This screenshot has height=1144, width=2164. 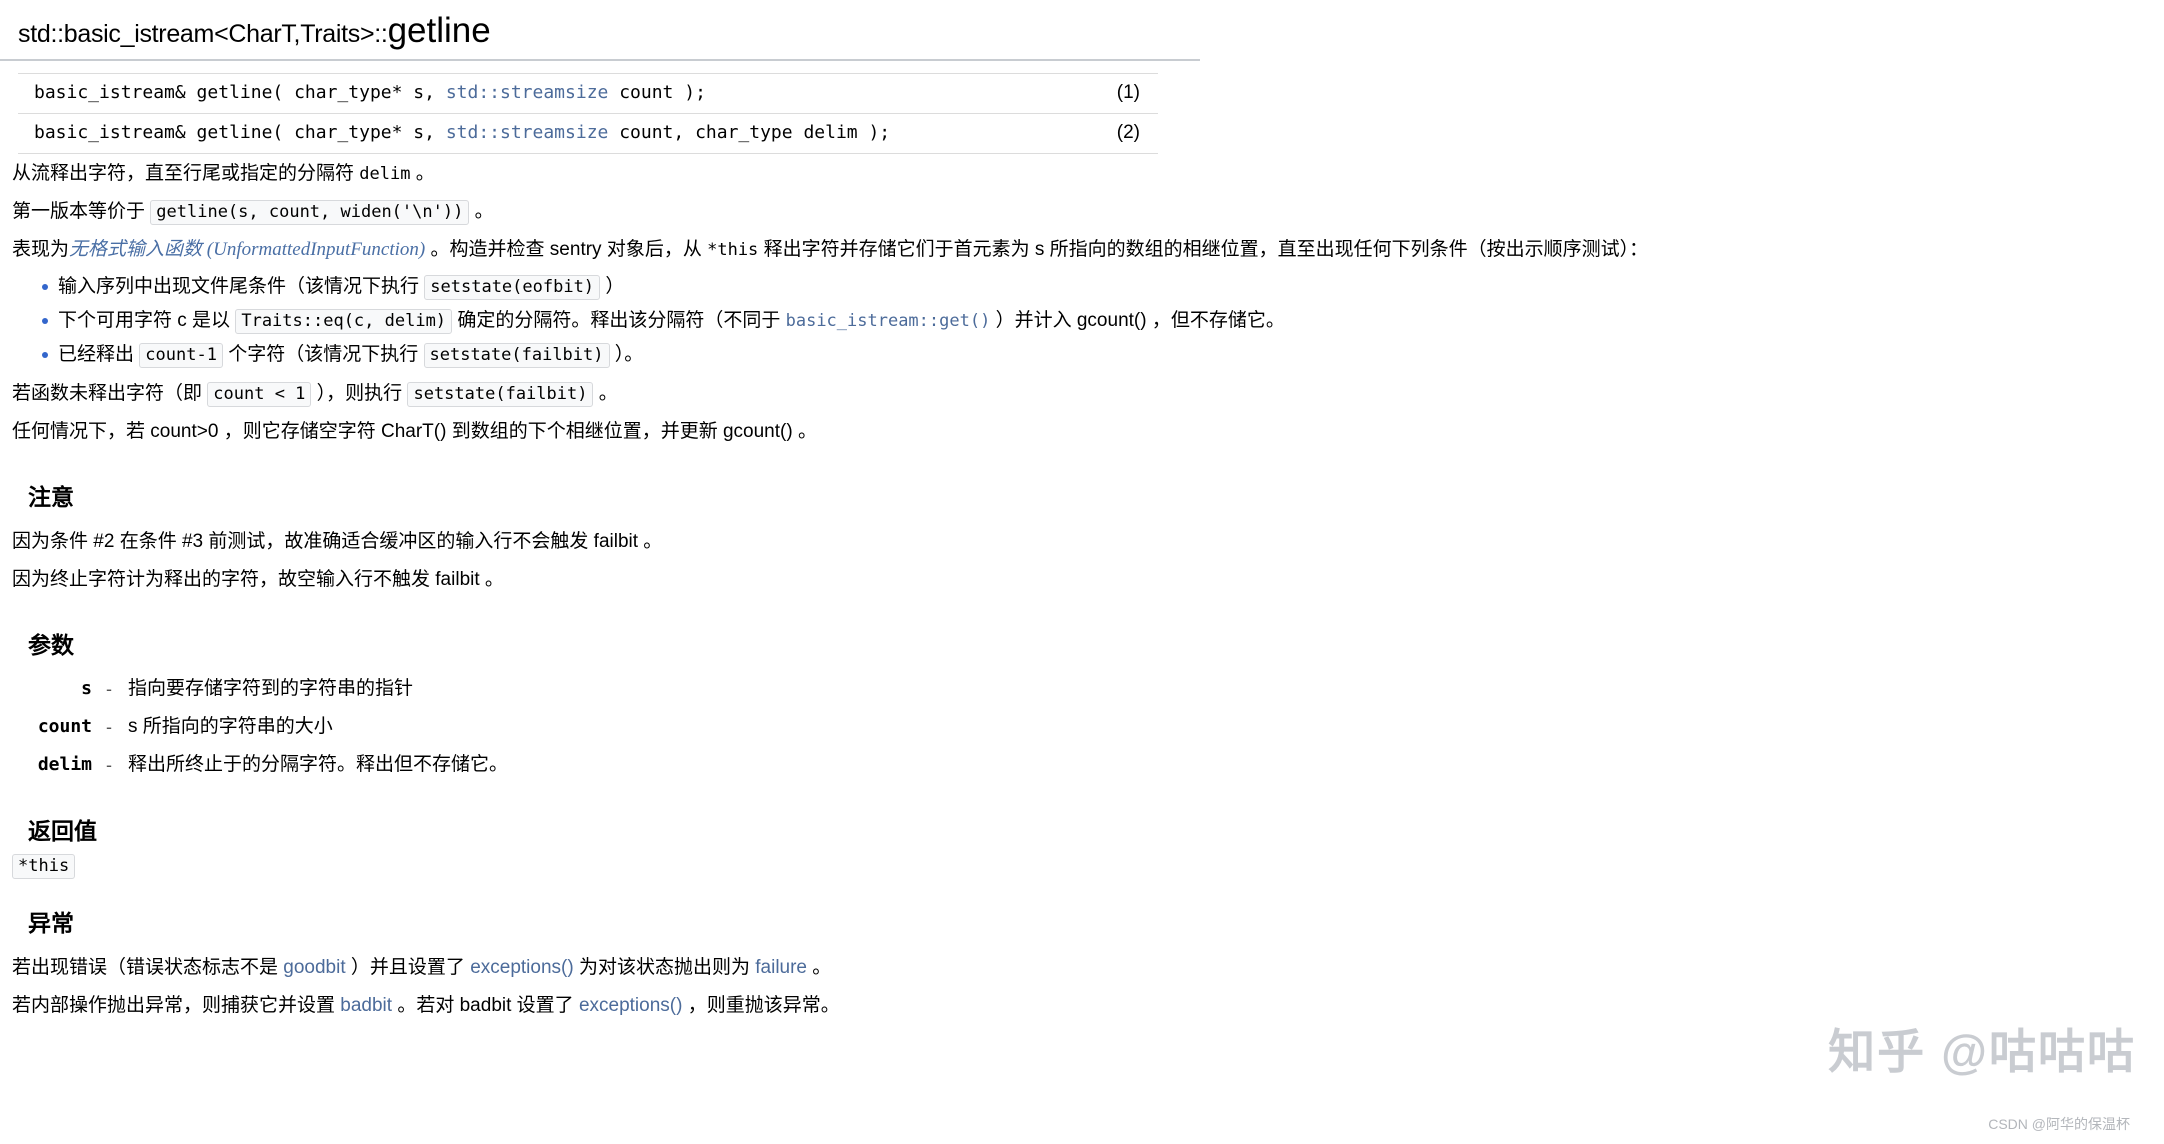 What do you see at coordinates (781, 967) in the screenshot?
I see `failure-link: failure` at bounding box center [781, 967].